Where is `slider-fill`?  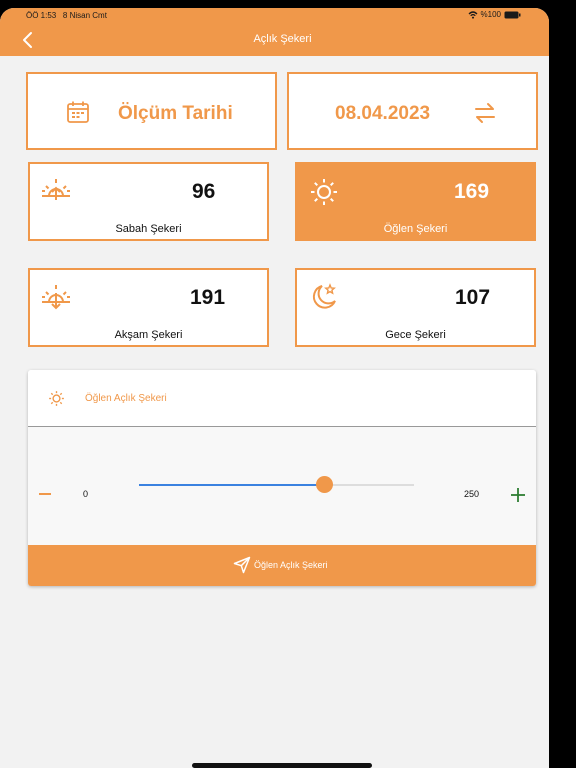 slider-fill is located at coordinates (232, 485).